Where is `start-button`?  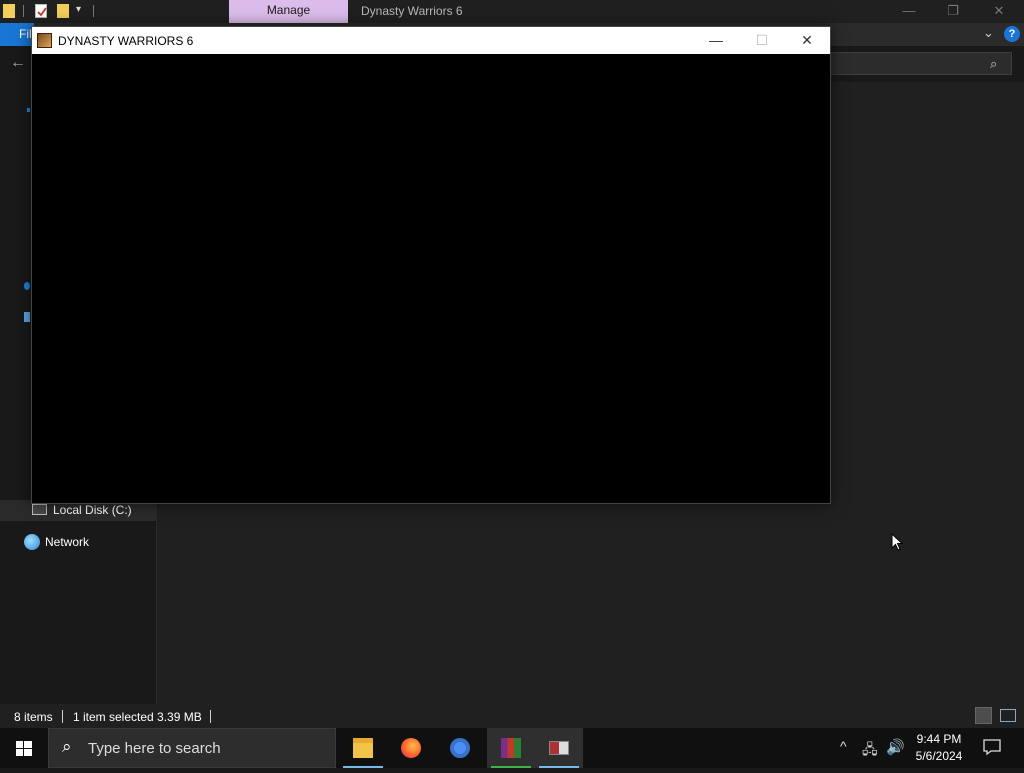 start-button is located at coordinates (24, 748).